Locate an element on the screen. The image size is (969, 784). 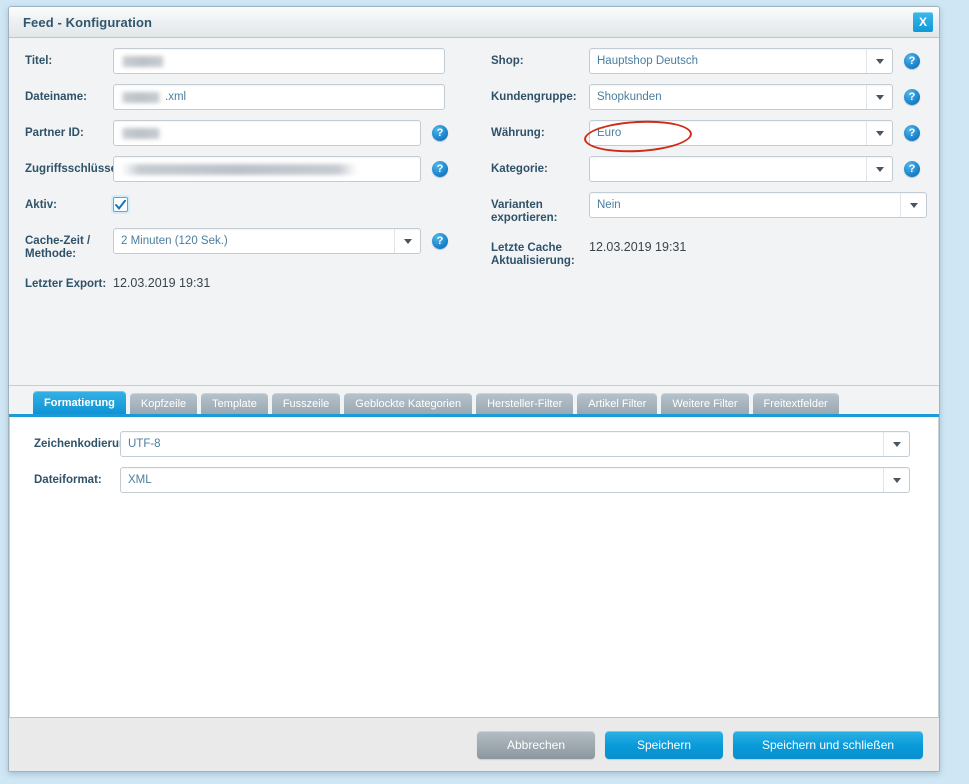
label-shop: Shop: is located at coordinates (507, 61).